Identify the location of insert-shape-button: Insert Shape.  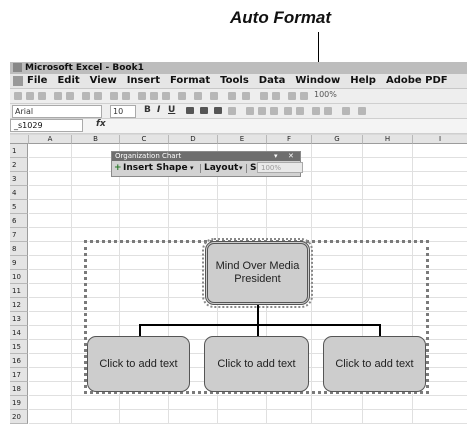
(155, 168).